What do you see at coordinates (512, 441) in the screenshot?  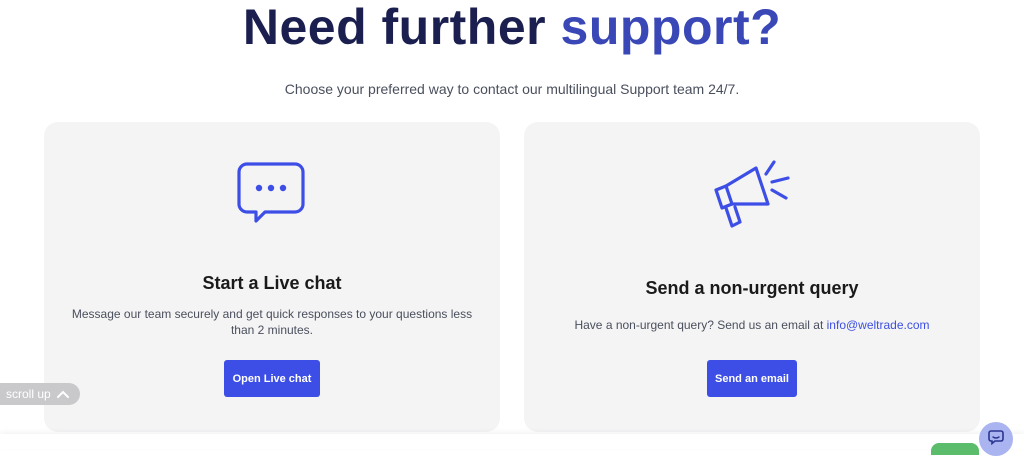 I see `bottom-bar` at bounding box center [512, 441].